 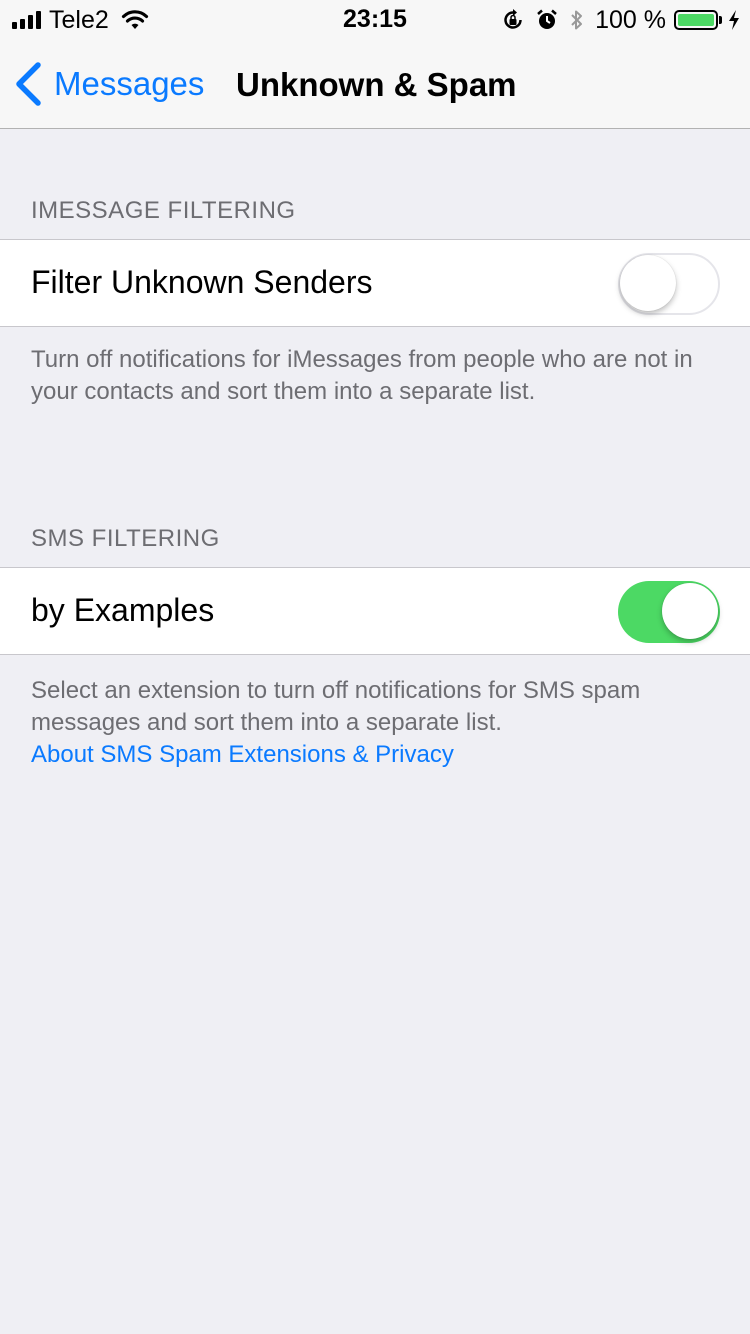 What do you see at coordinates (376, 755) in the screenshot?
I see `sms-spam-privacy-link: About SMS Spam Extensions & Privacy` at bounding box center [376, 755].